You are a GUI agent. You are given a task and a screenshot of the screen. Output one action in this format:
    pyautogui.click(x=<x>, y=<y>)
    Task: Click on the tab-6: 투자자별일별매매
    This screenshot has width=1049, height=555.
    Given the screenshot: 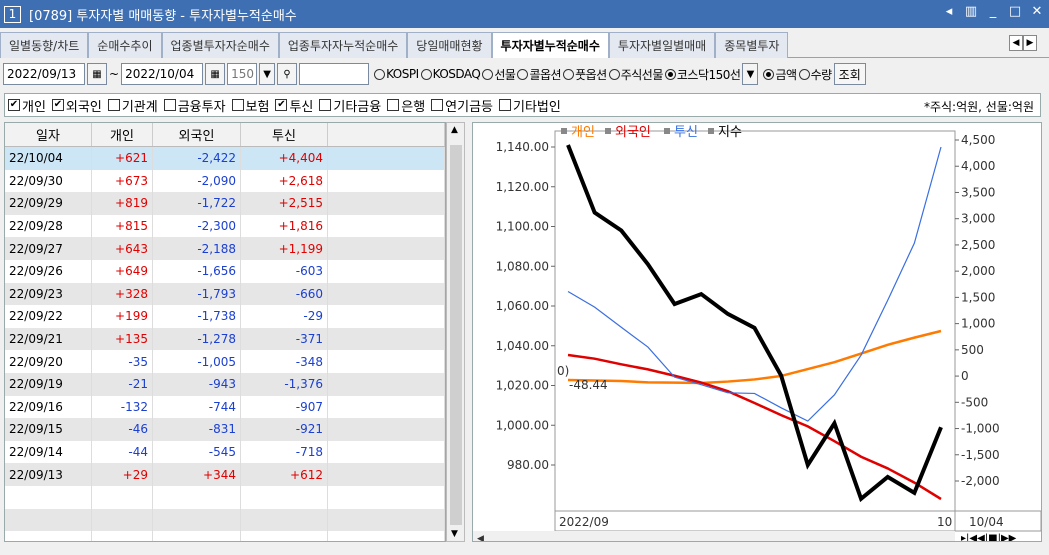 What is the action you would take?
    pyautogui.click(x=662, y=45)
    